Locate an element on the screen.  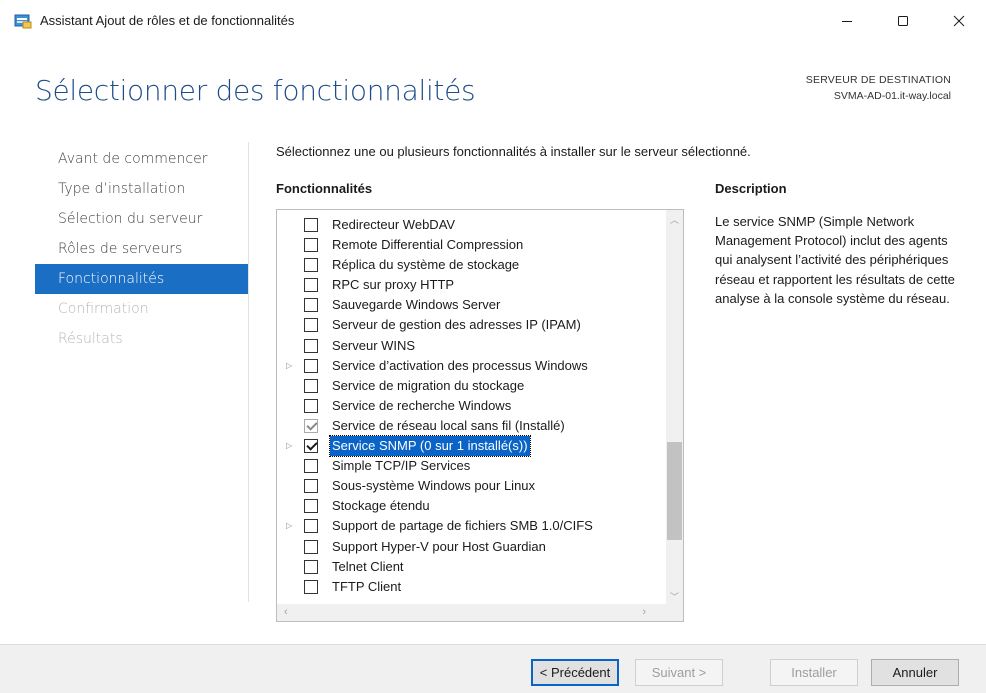
feature-label: Telnet Client is located at coordinates (368, 566).